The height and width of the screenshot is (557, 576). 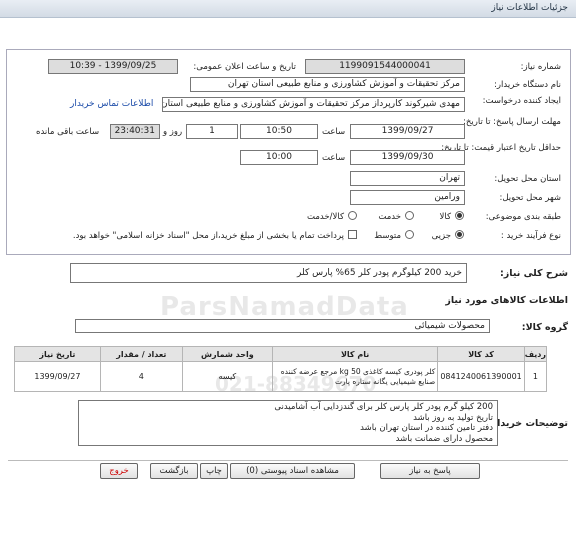 What do you see at coordinates (535, 354) in the screenshot?
I see `col-row: ردیف` at bounding box center [535, 354].